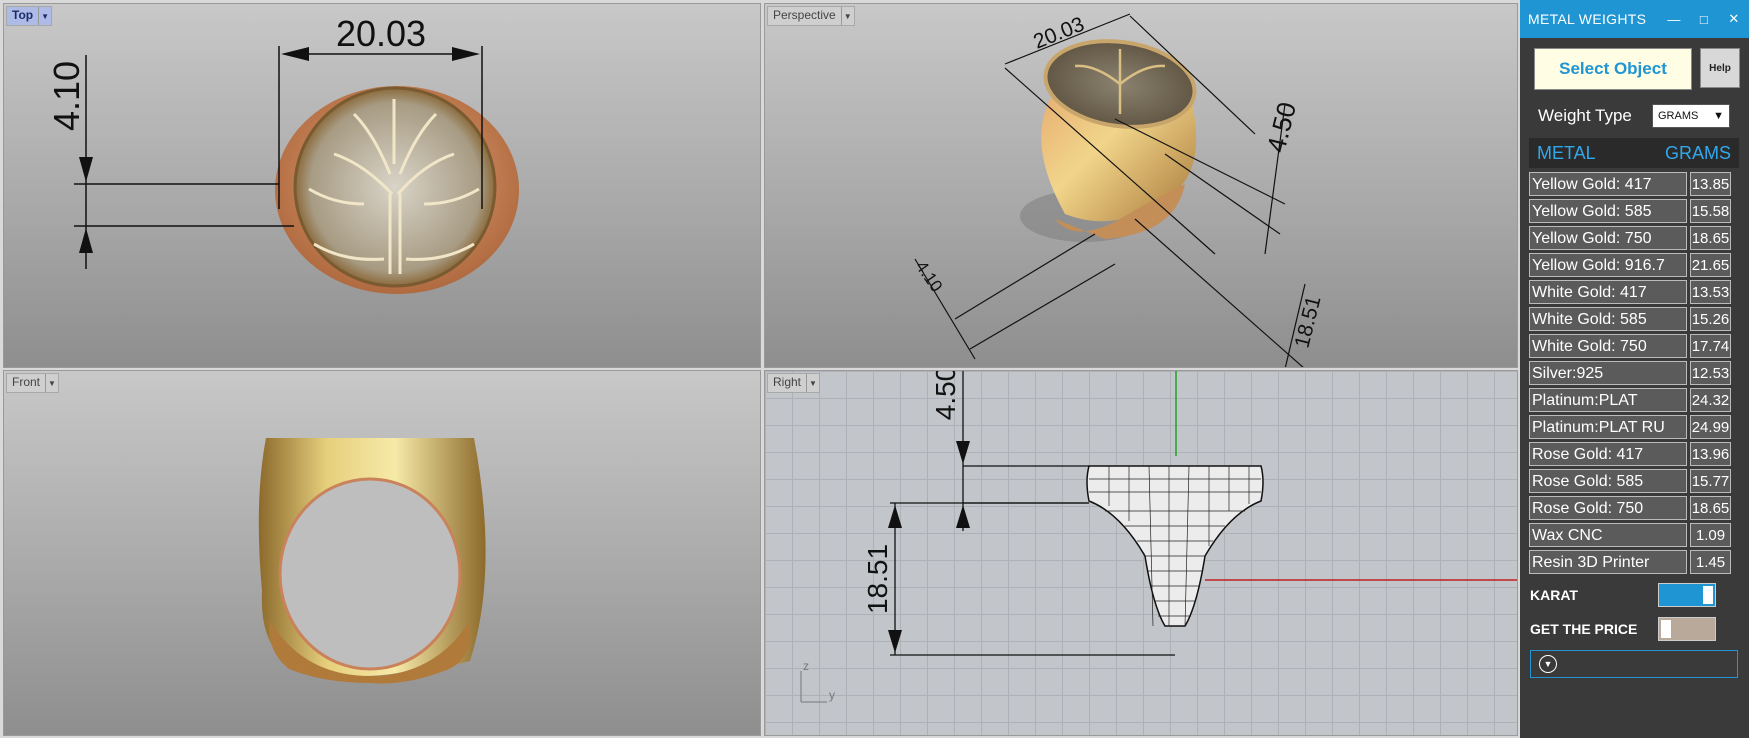 This screenshot has height=738, width=1749. I want to click on metal-row: Silver:925 12.53, so click(1639, 373).